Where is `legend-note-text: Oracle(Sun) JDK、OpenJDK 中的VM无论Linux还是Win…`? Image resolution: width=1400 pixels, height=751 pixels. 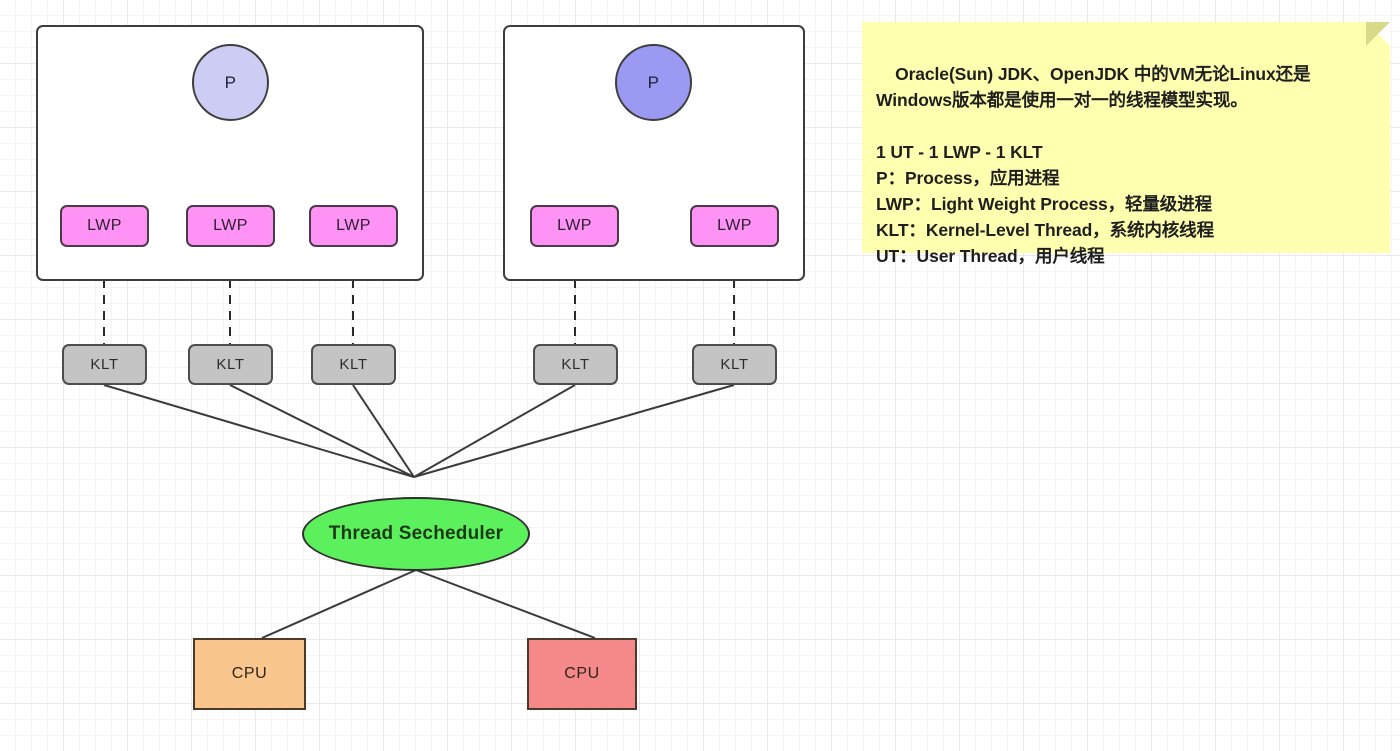 legend-note-text: Oracle(Sun) JDK、OpenJDK 中的VM无论Linux还是Win… is located at coordinates (1093, 165).